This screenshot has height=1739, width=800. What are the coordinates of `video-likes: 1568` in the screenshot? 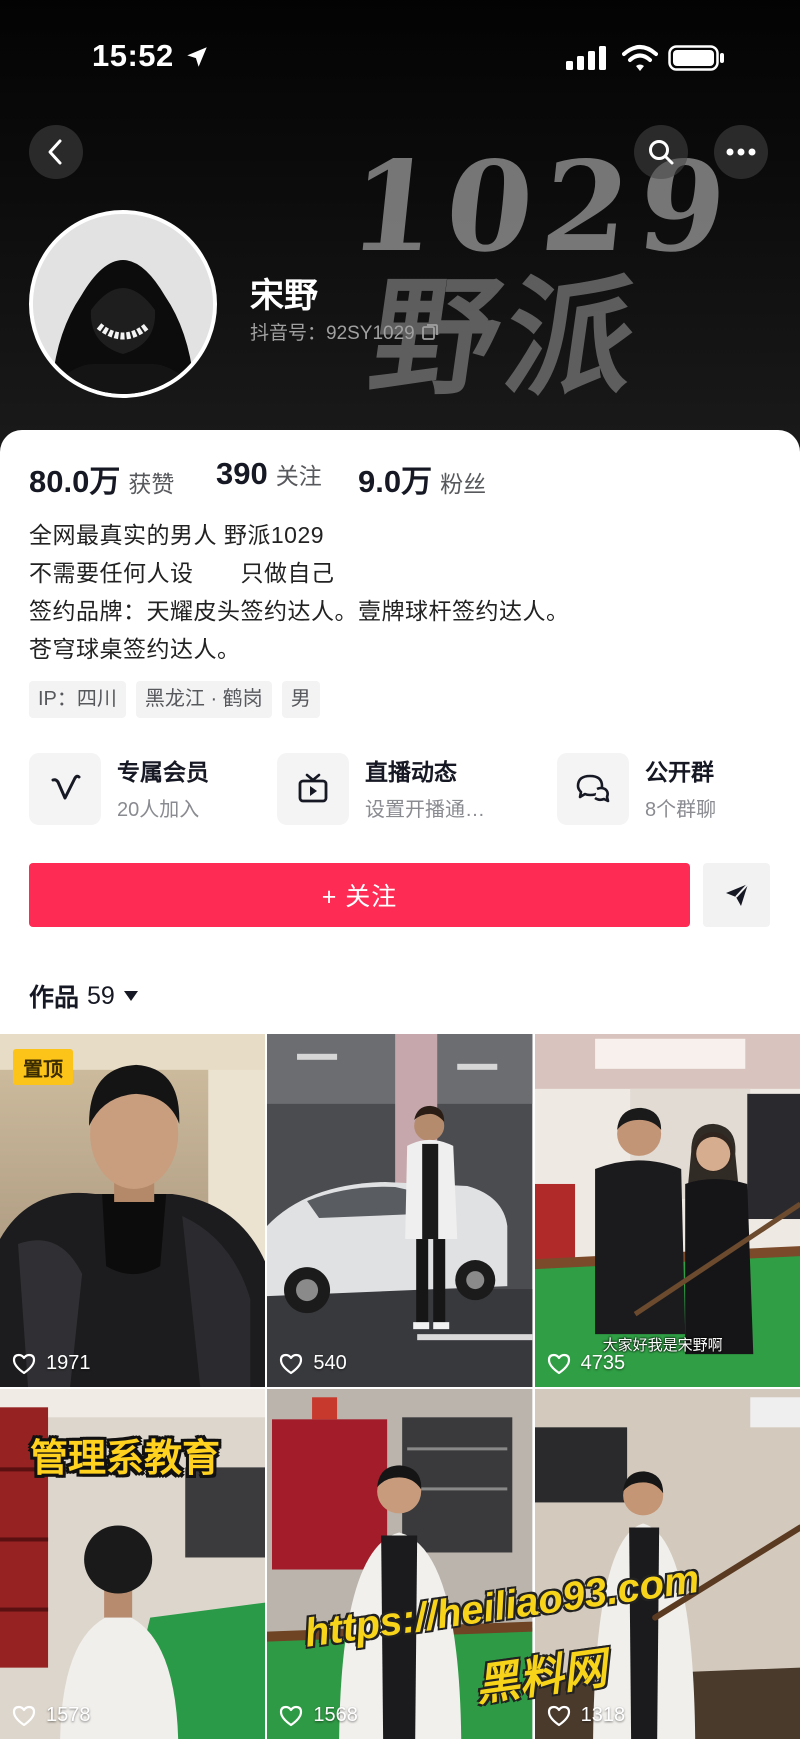 It's located at (318, 1715).